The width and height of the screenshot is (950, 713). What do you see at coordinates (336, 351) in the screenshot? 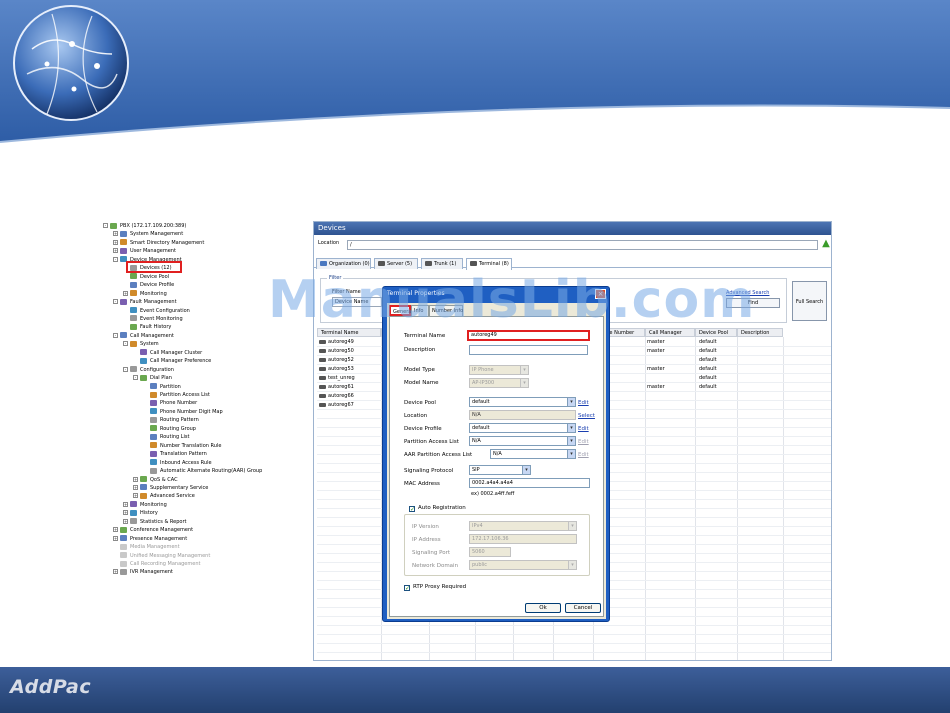
I see `table-row: autoreg50` at bounding box center [336, 351].